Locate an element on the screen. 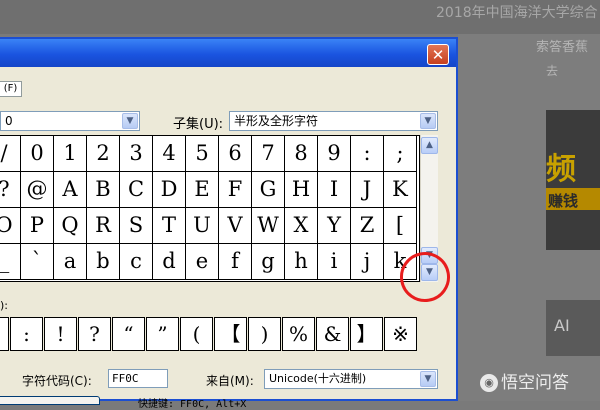 The height and width of the screenshot is (410, 600). recent-chars-label: ): is located at coordinates (4, 305).